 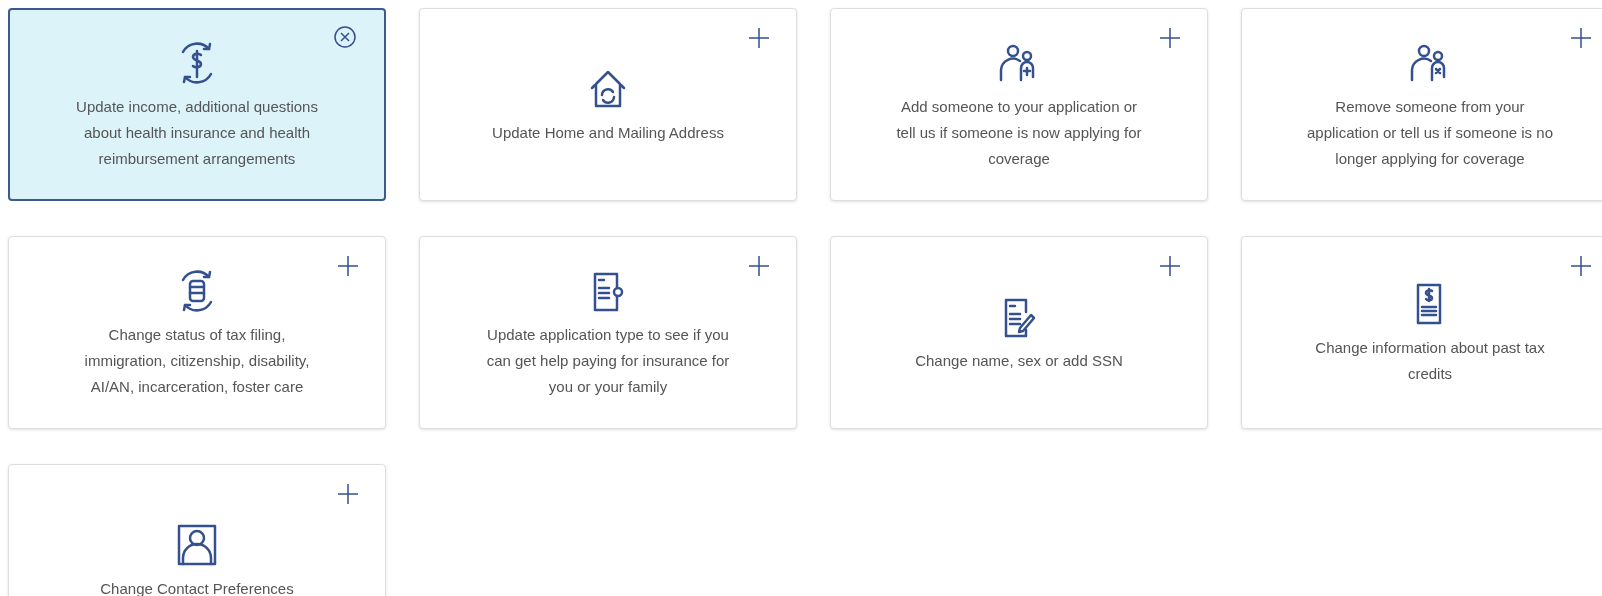 I want to click on card-description: Update application type to see if you can get help paying for insurance for you or your family, so click(x=608, y=360).